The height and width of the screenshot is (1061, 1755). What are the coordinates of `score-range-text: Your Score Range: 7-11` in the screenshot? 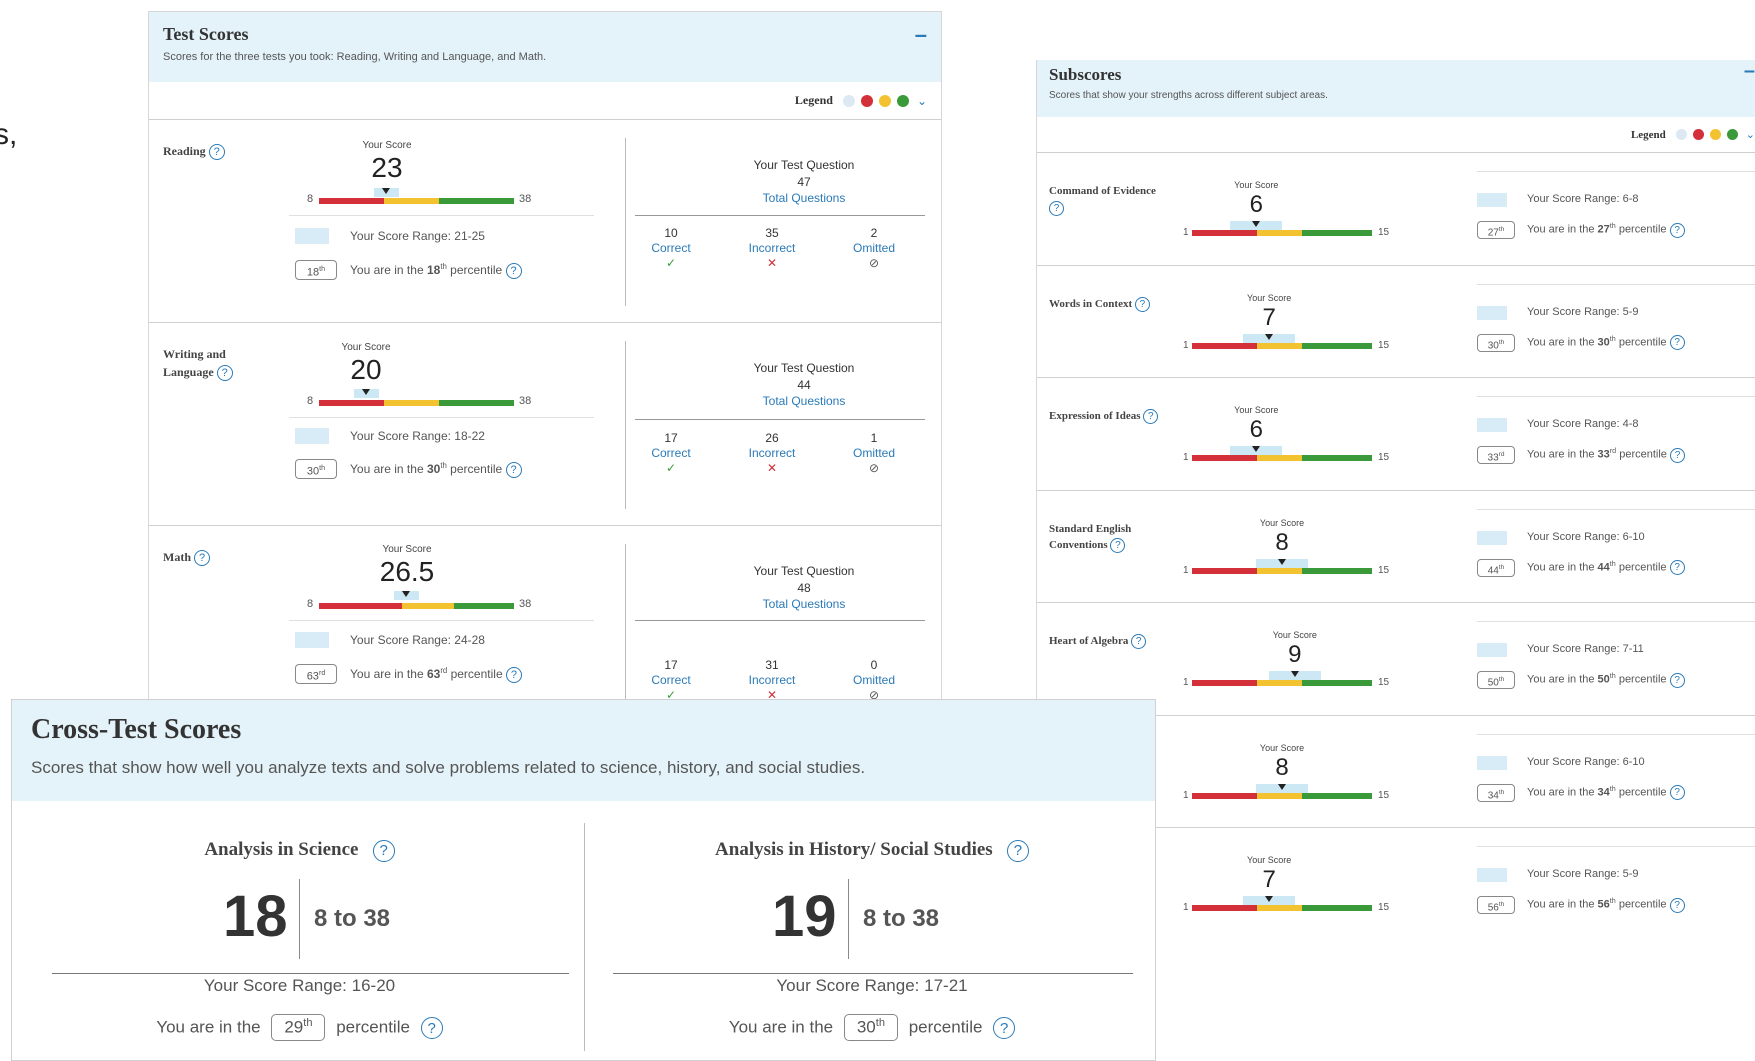 It's located at (1585, 649).